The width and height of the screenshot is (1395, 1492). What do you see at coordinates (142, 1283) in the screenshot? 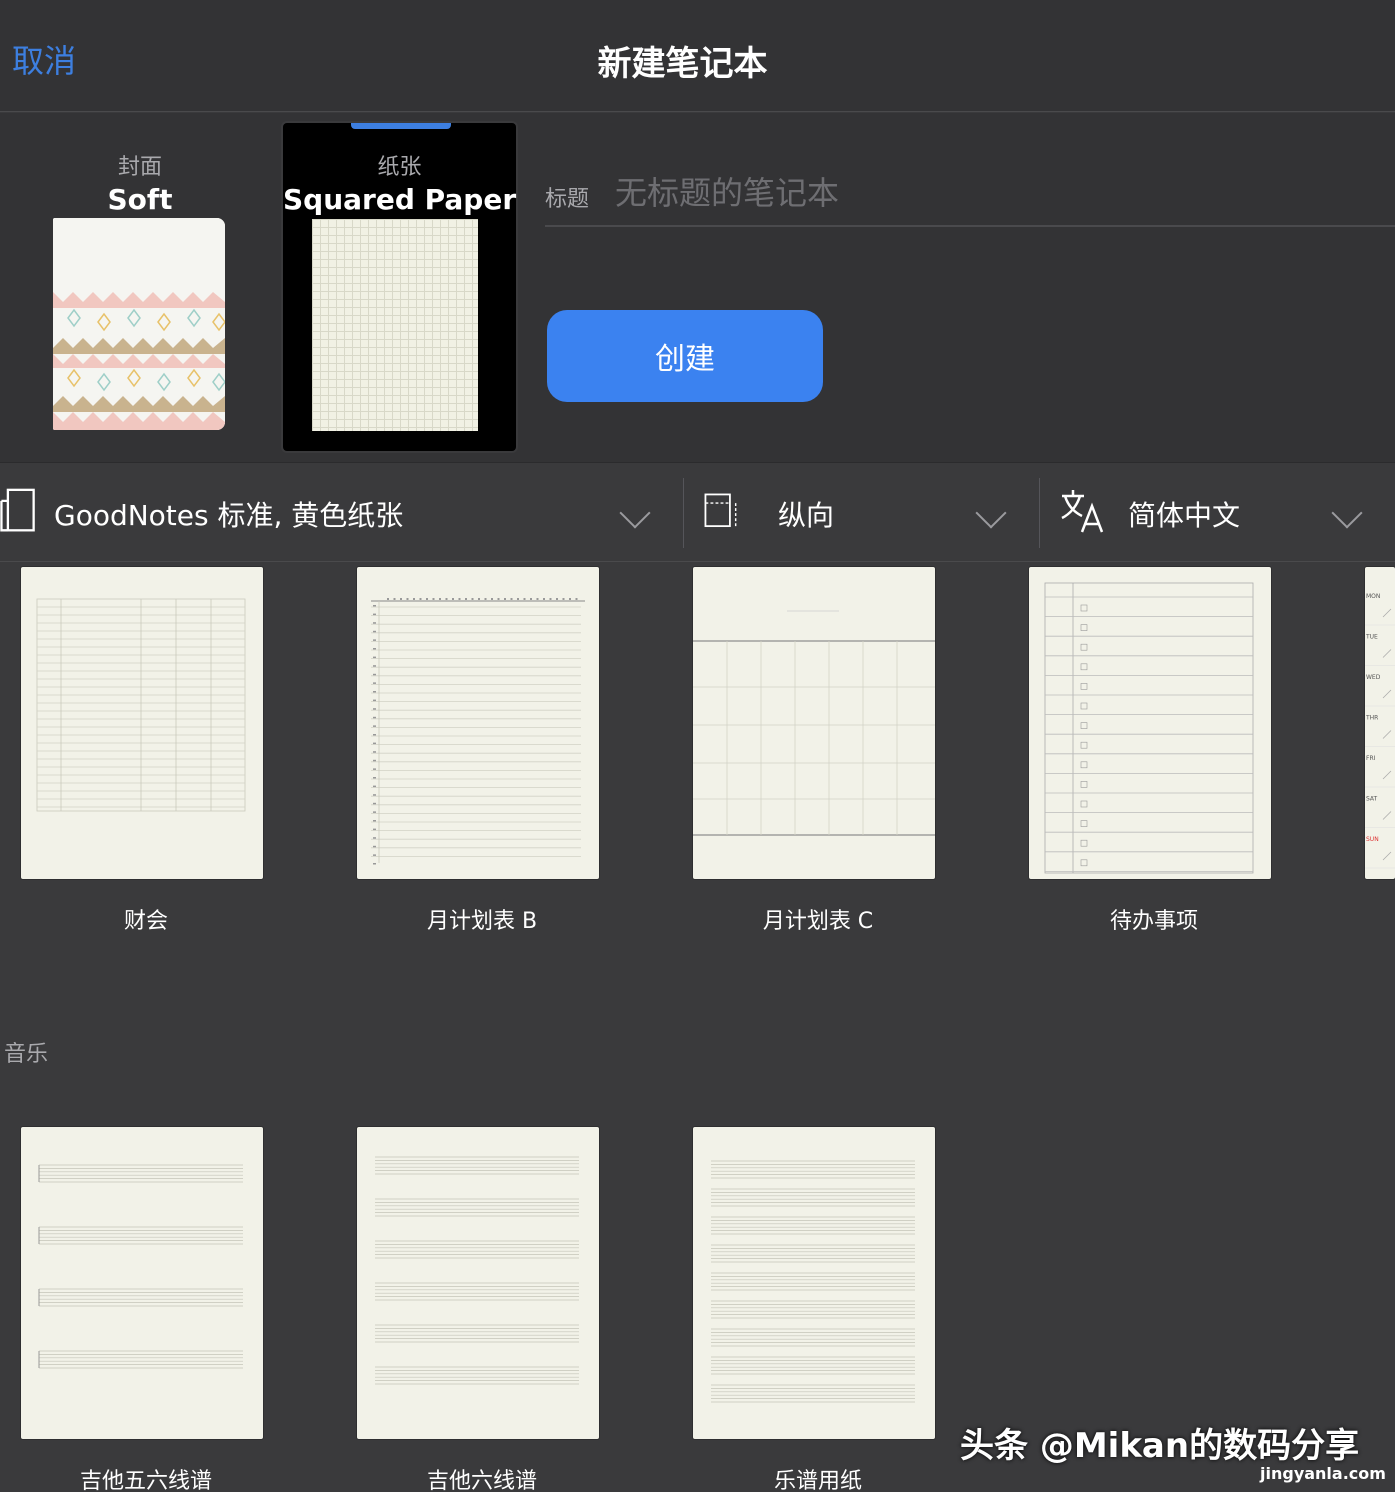
I see `template-guitar-tab-staff` at bounding box center [142, 1283].